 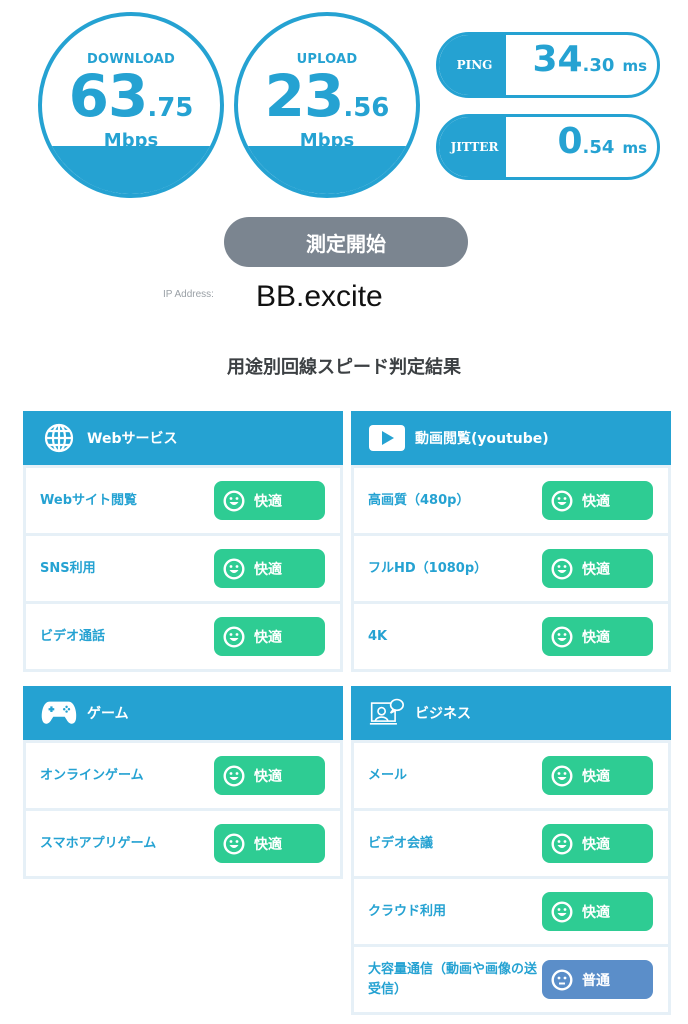 I want to click on ping-dec: .30, so click(x=598, y=65).